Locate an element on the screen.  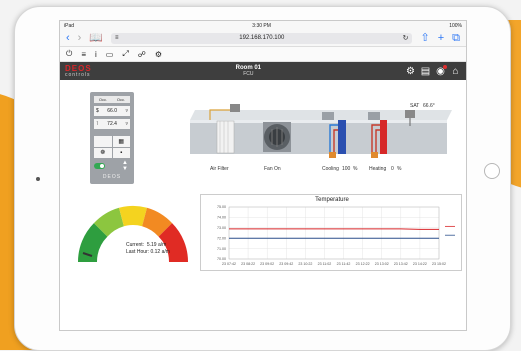
url-text: 192.168.170.100 is located at coordinates (262, 38).